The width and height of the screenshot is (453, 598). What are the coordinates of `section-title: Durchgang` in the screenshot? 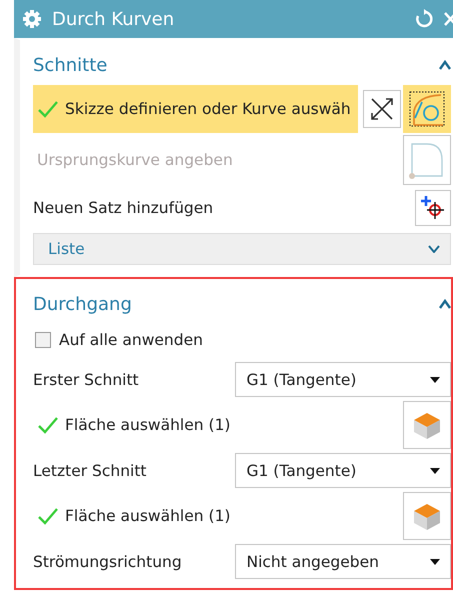 It's located at (83, 304).